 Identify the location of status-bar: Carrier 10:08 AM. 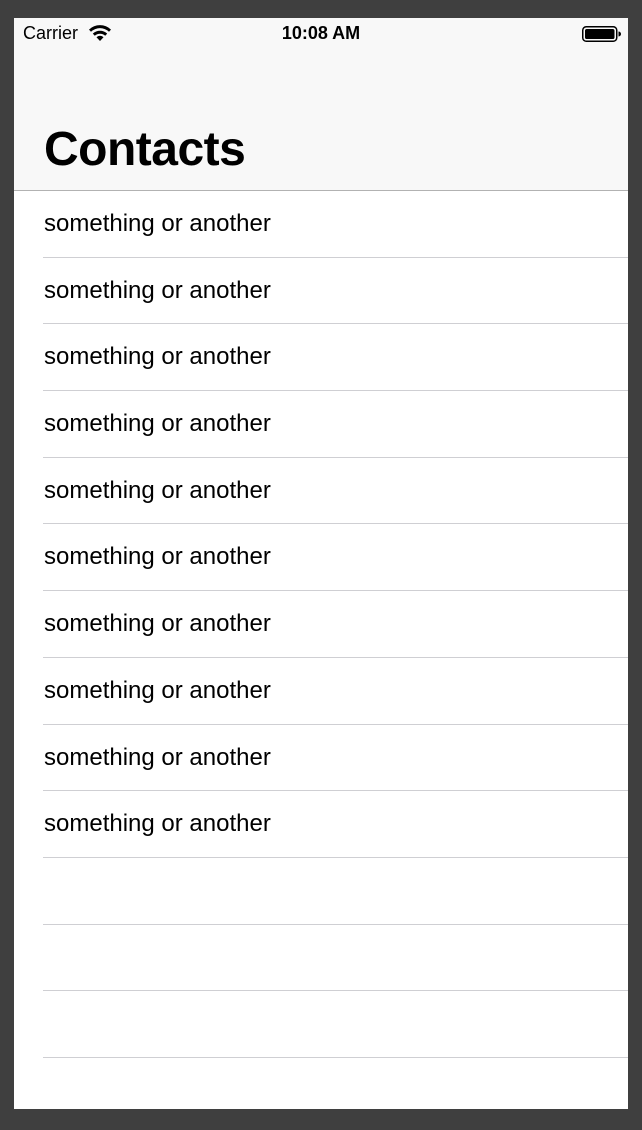
(321, 34).